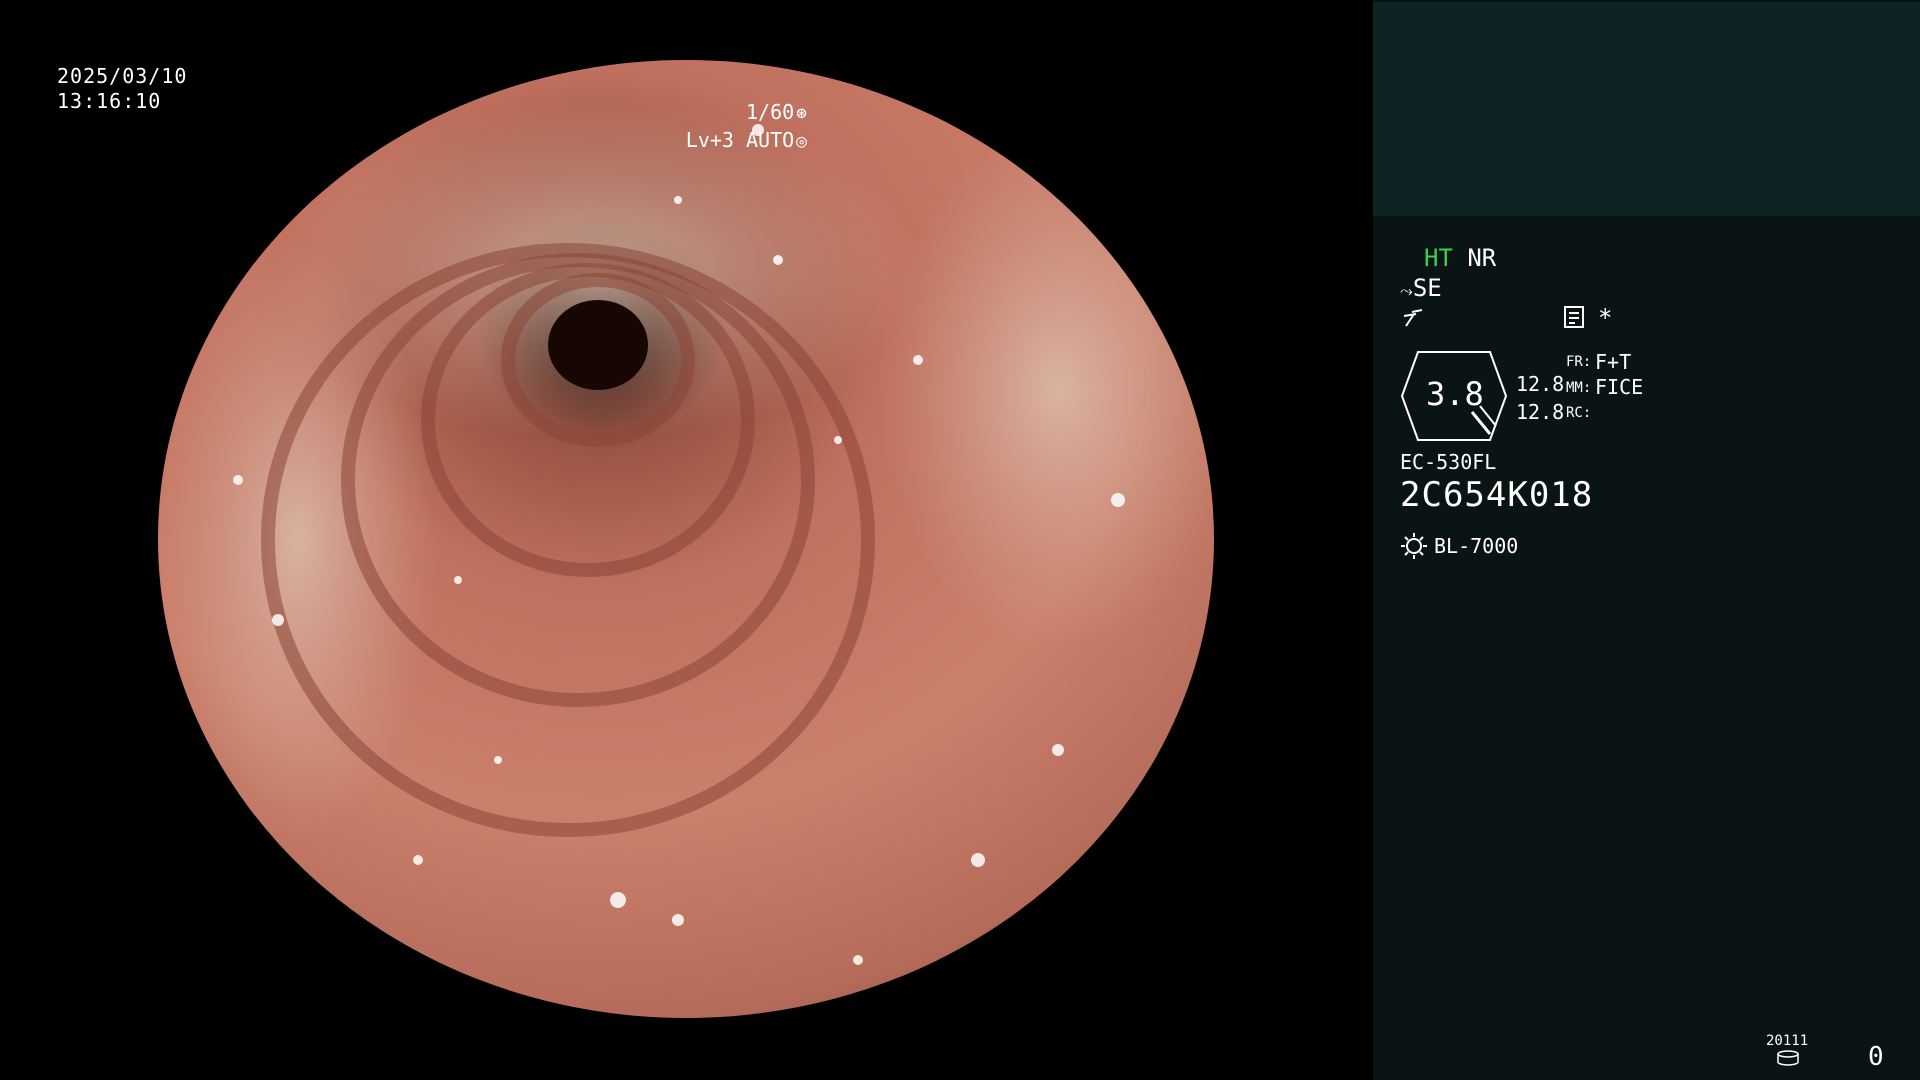  Describe the element at coordinates (109, 101) in the screenshot. I see `exam-time: 13:16:10` at that location.